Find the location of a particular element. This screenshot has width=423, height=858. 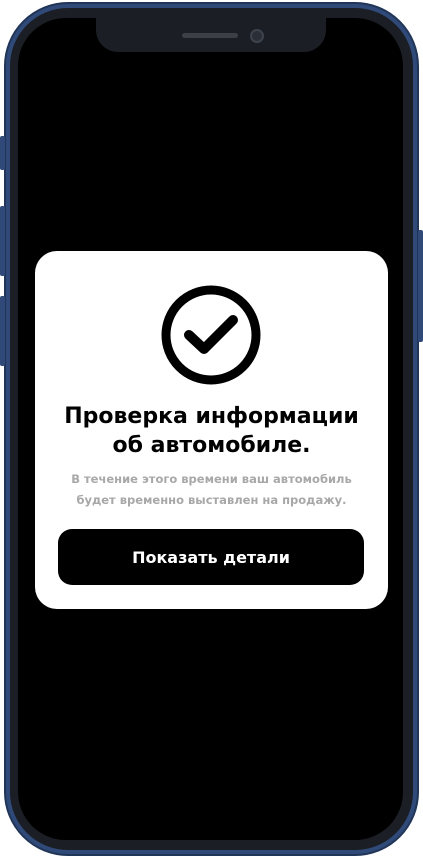

dialog-title-line-2: об автомобиле. is located at coordinates (211, 445).